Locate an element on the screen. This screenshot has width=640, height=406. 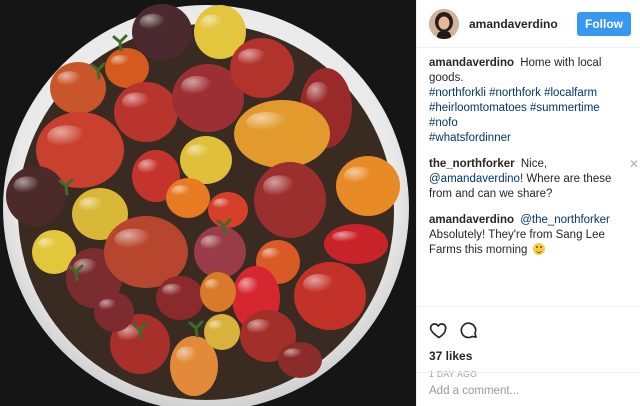
post-header: amandaverdino Follow is located at coordinates (528, 24).